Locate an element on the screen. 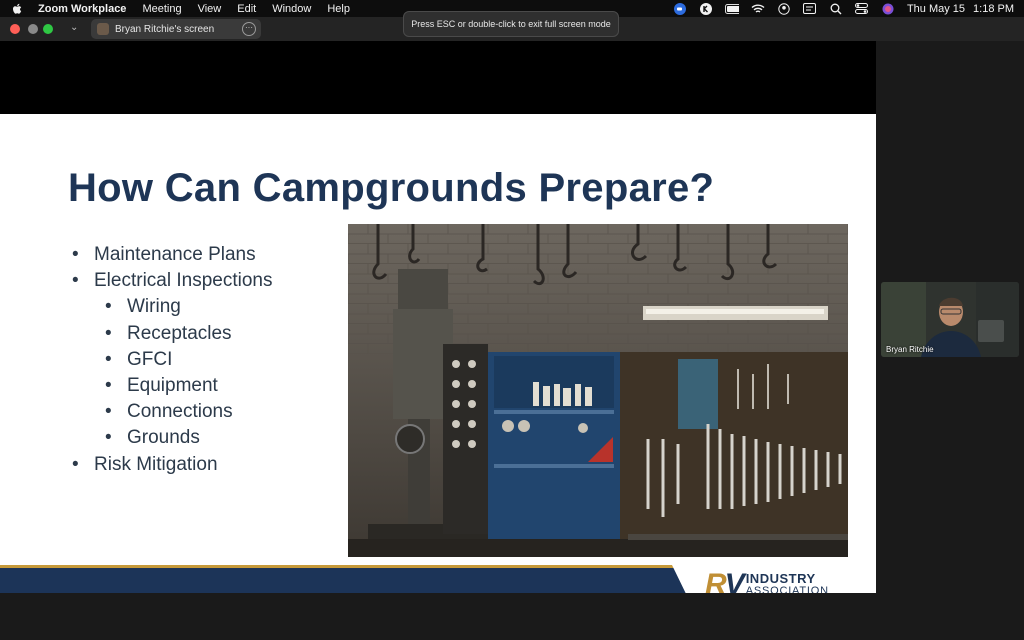 This screenshot has width=1024, height=640. display-icon is located at coordinates (810, 8).